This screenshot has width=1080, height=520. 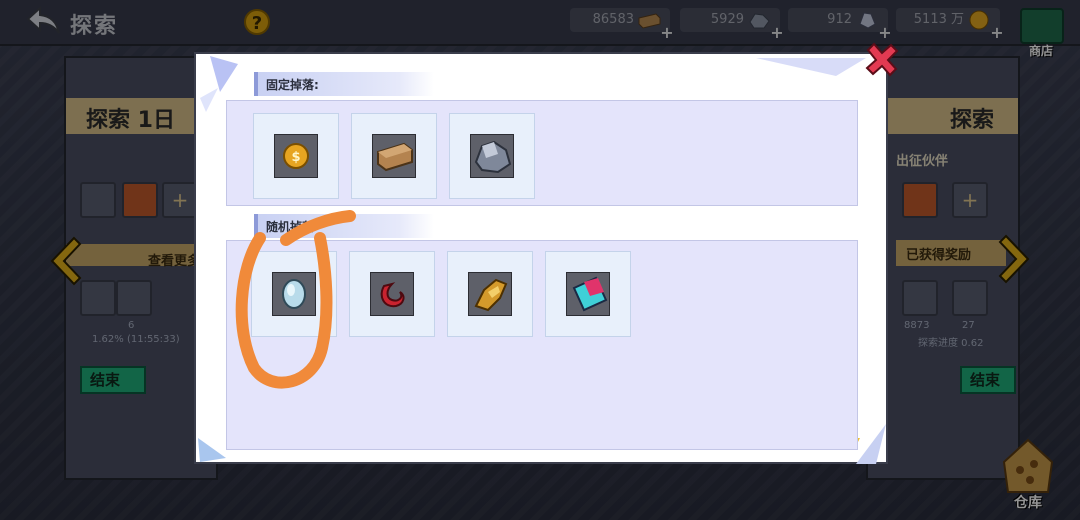 I want to click on fixed-drop-title: 固定掉落:, so click(x=292, y=85).